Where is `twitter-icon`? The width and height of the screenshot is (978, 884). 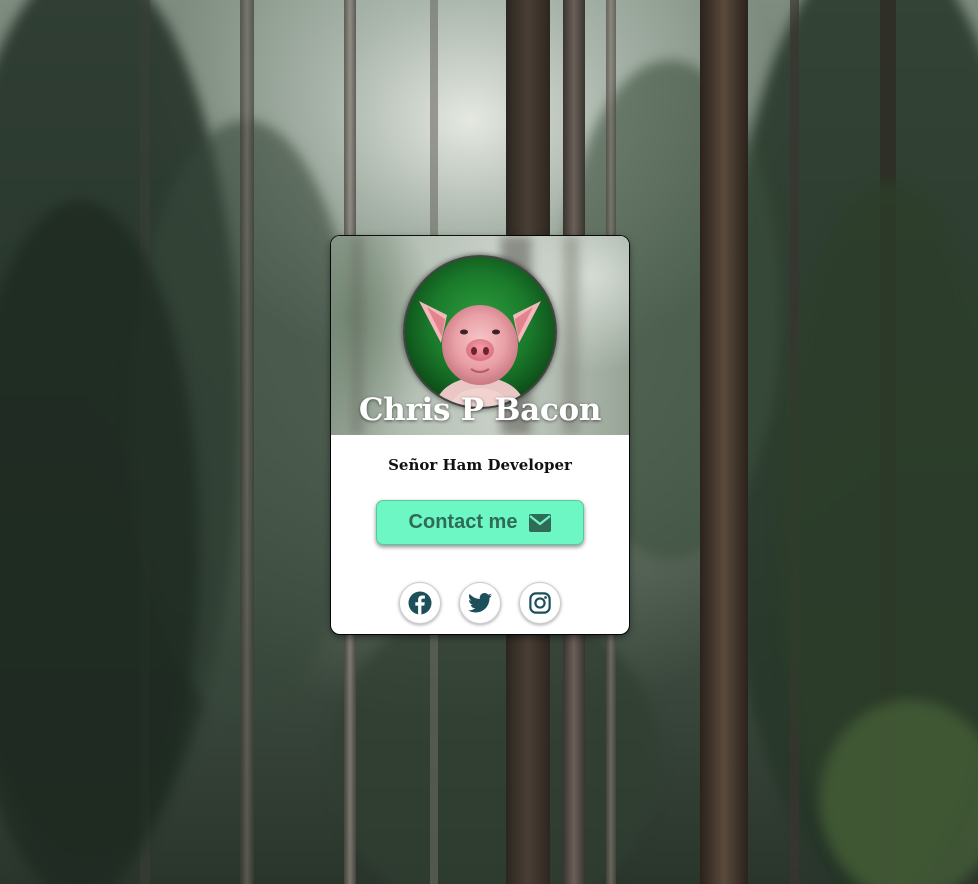 twitter-icon is located at coordinates (480, 603).